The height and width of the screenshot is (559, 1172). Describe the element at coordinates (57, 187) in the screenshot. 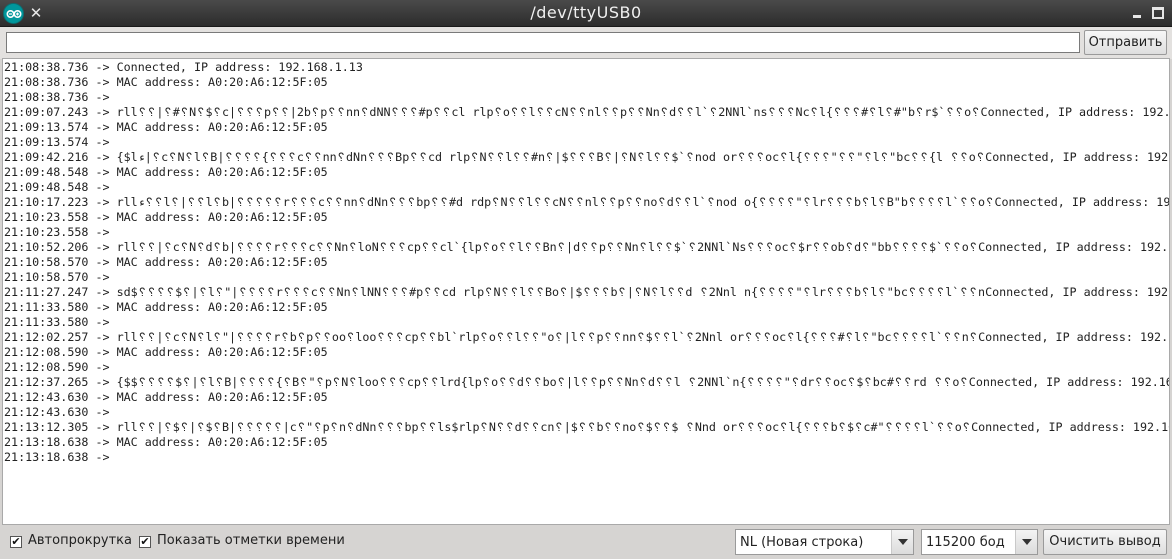

I see `log-line: 21:09:48.548 ->` at that location.